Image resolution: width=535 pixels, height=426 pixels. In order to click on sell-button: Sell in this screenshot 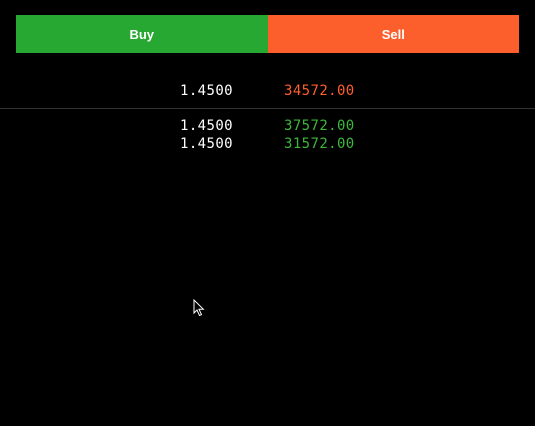, I will do `click(393, 34)`.